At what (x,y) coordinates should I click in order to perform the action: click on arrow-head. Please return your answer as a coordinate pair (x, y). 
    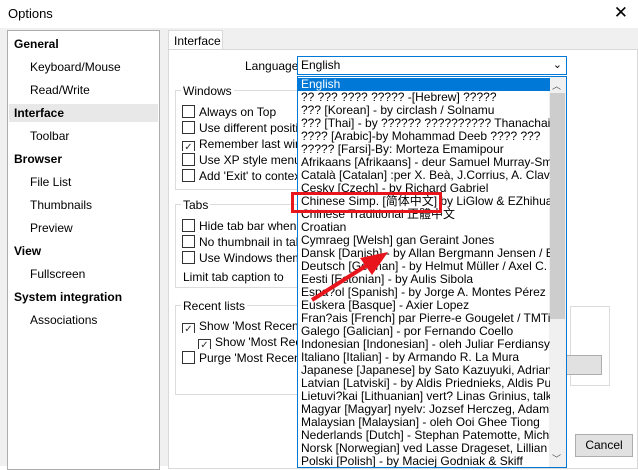
    Looking at the image, I should click on (374, 263).